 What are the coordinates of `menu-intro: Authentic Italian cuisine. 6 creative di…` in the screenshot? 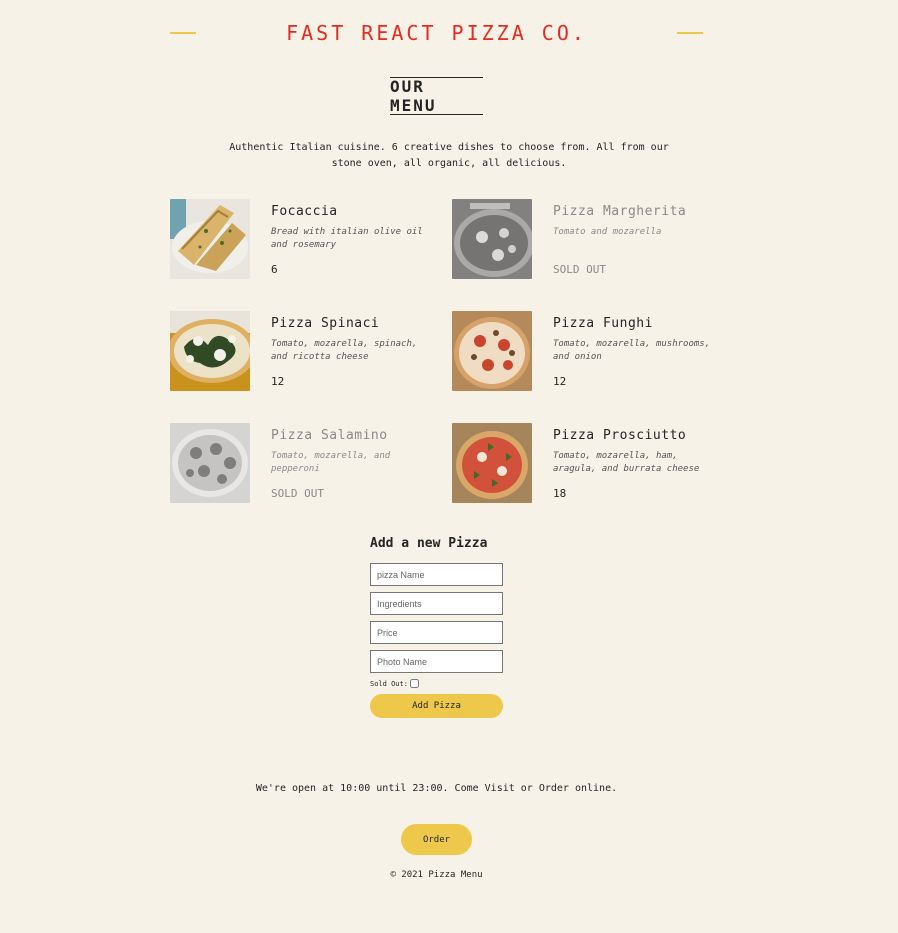 It's located at (449, 155).